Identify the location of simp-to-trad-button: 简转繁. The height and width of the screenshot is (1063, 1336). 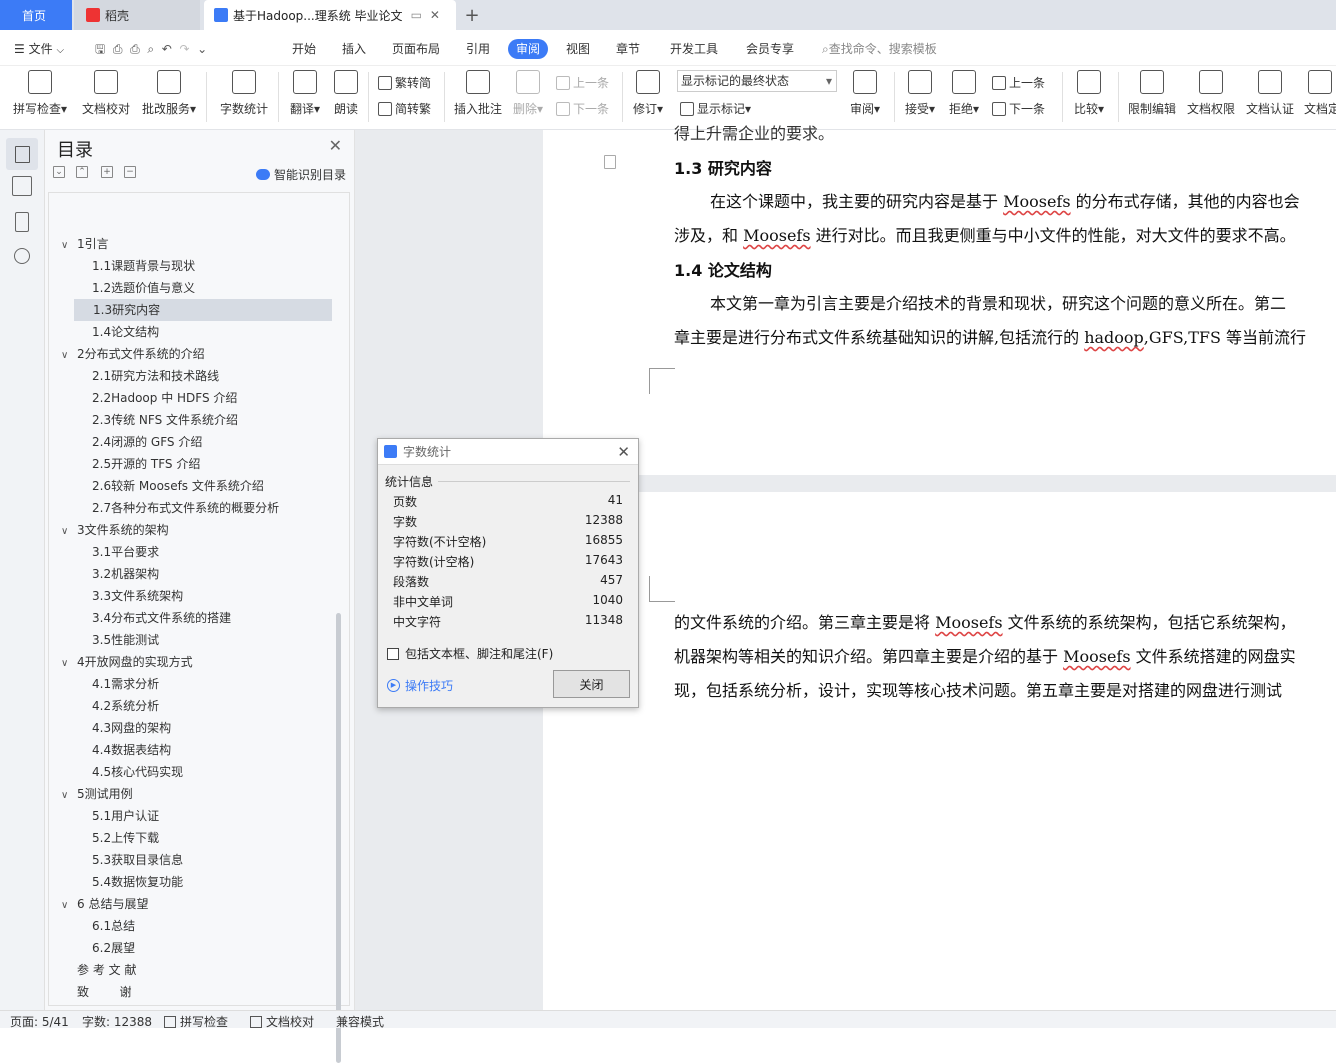
(404, 108).